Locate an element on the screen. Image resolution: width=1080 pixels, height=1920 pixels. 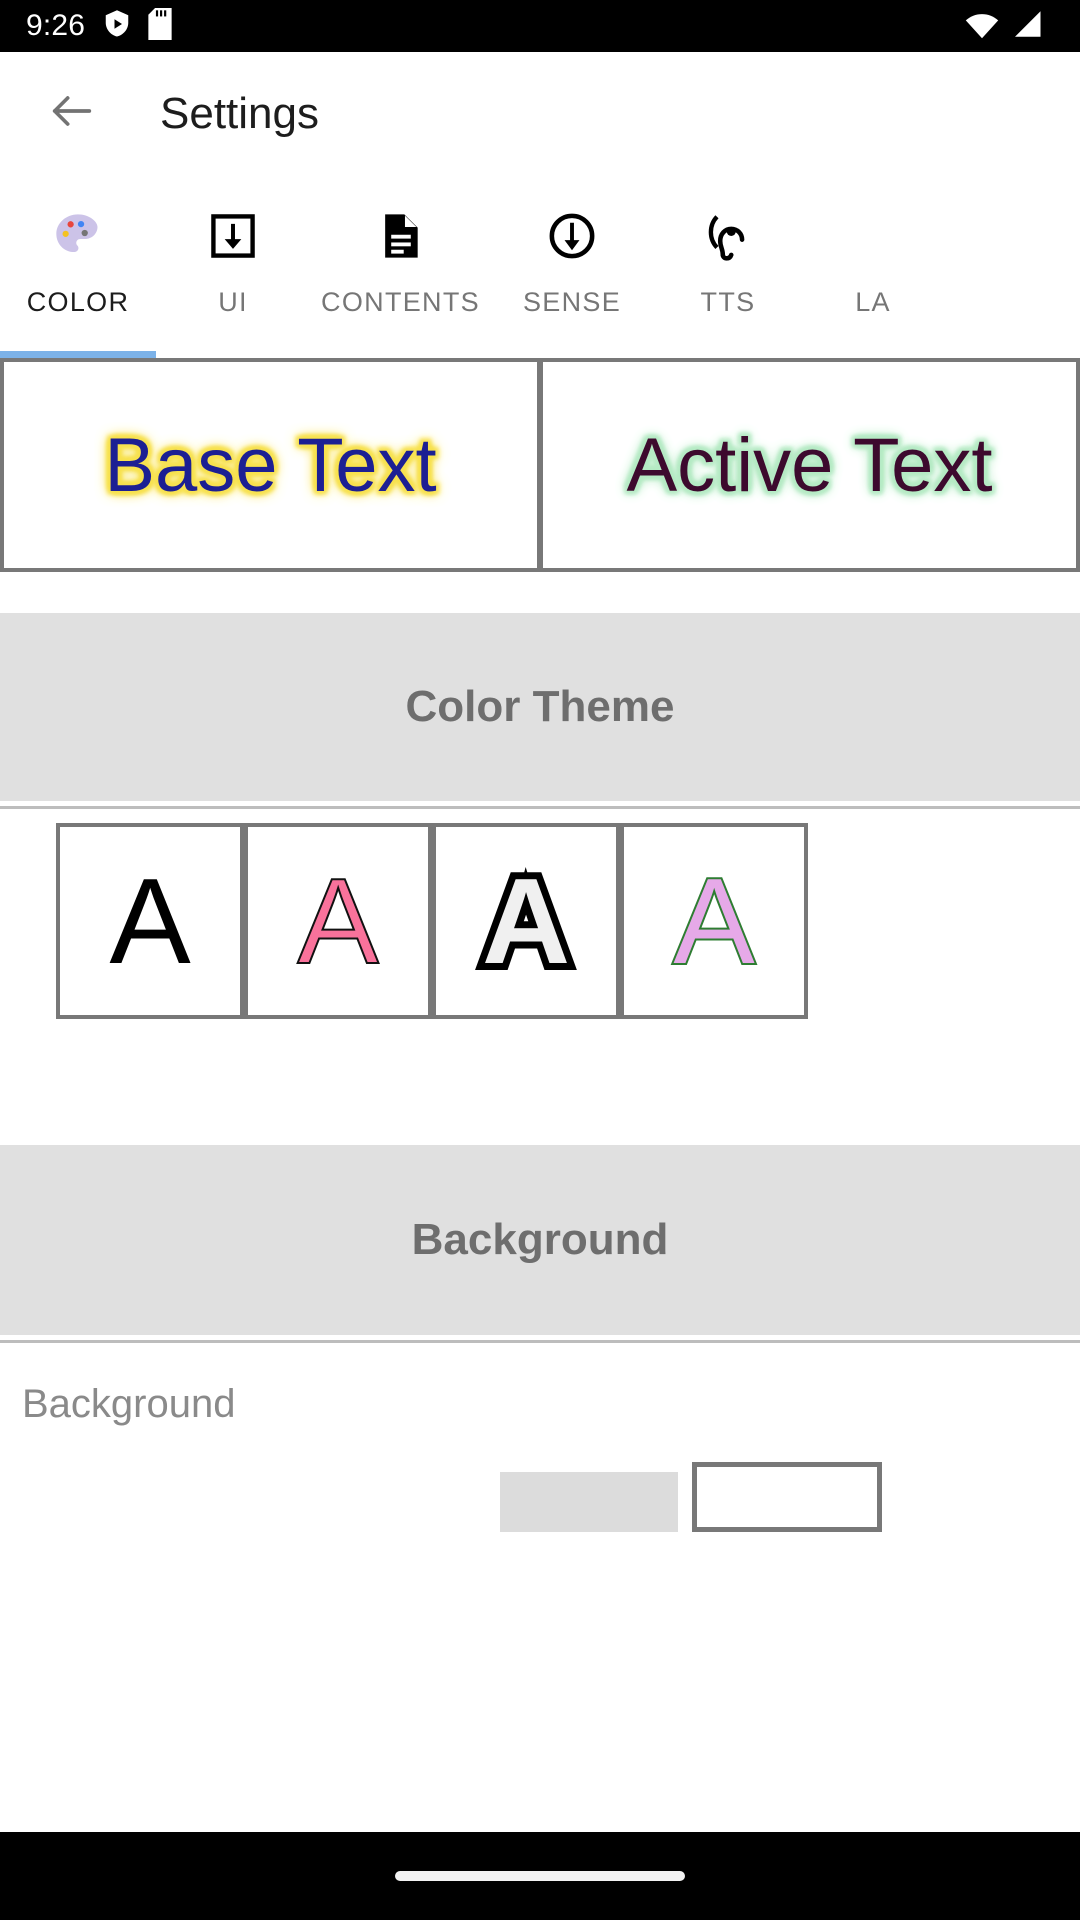
back-button is located at coordinates (72, 114).